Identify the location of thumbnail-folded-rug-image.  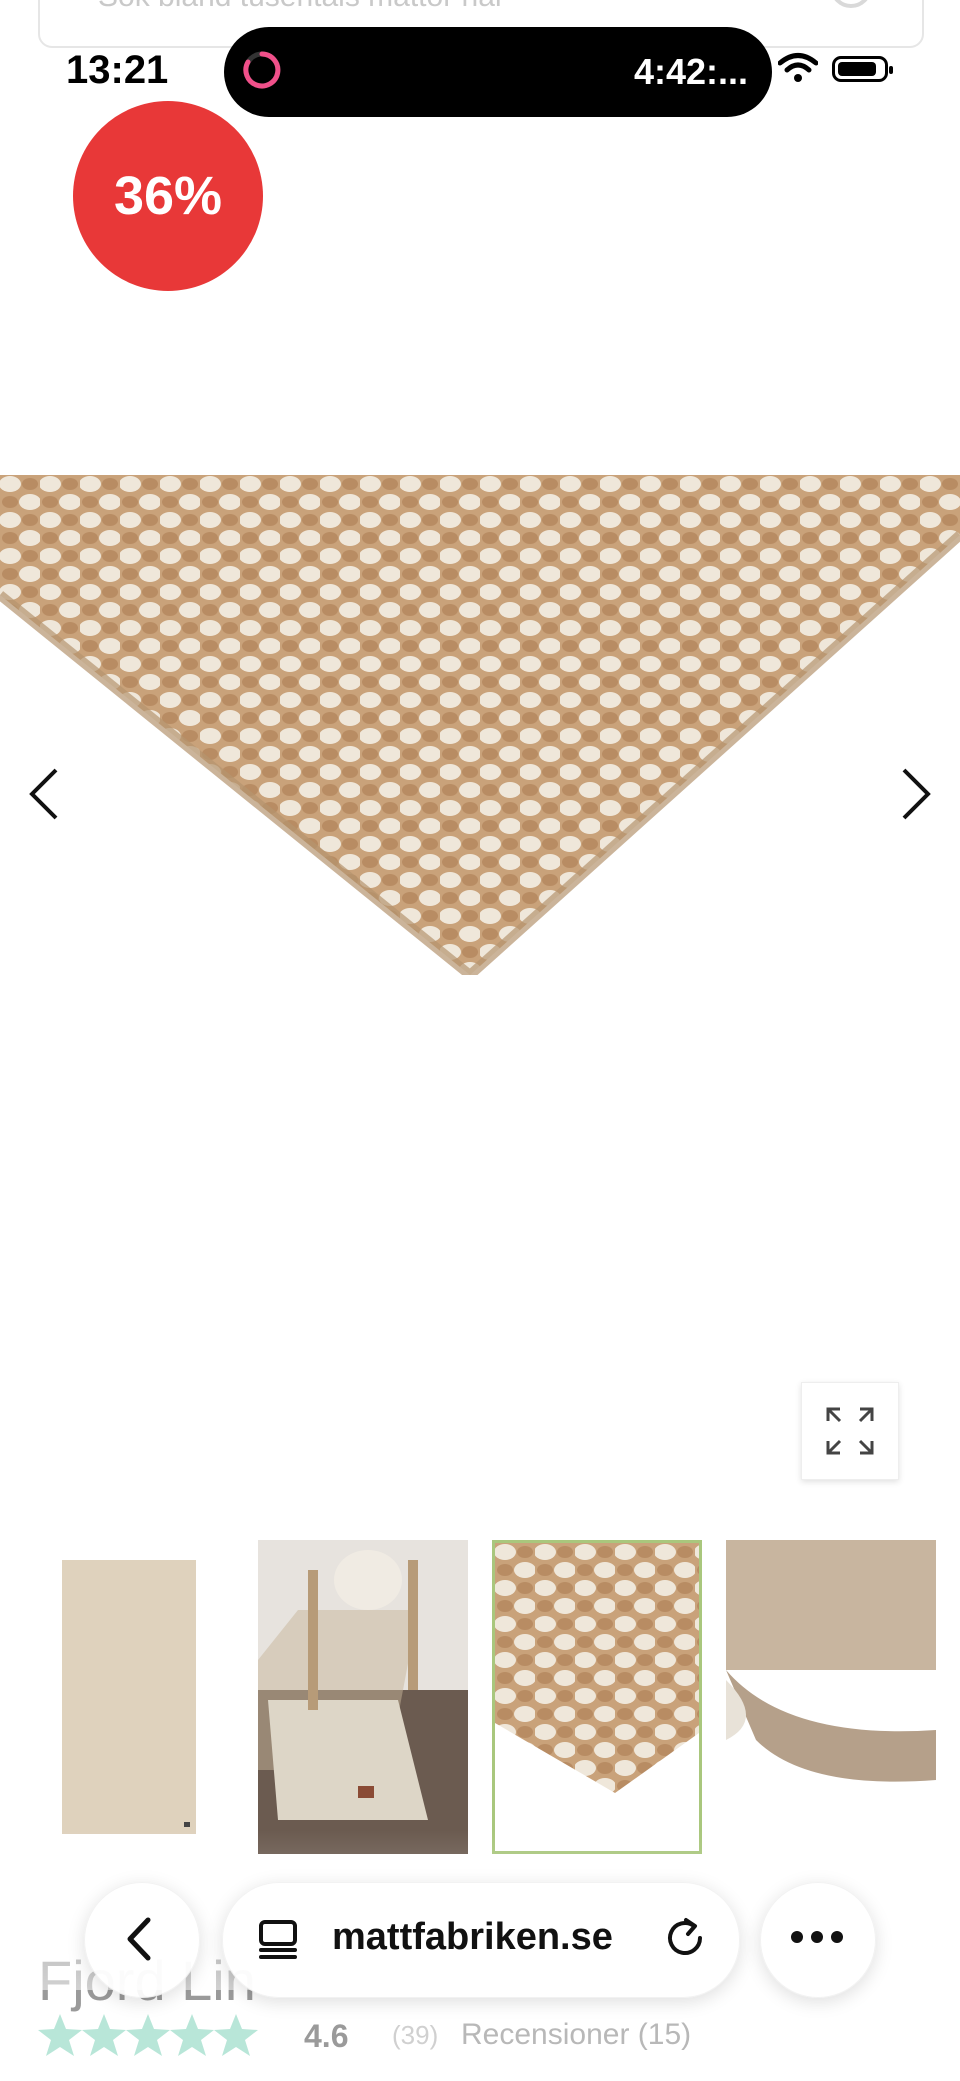
(831, 1697).